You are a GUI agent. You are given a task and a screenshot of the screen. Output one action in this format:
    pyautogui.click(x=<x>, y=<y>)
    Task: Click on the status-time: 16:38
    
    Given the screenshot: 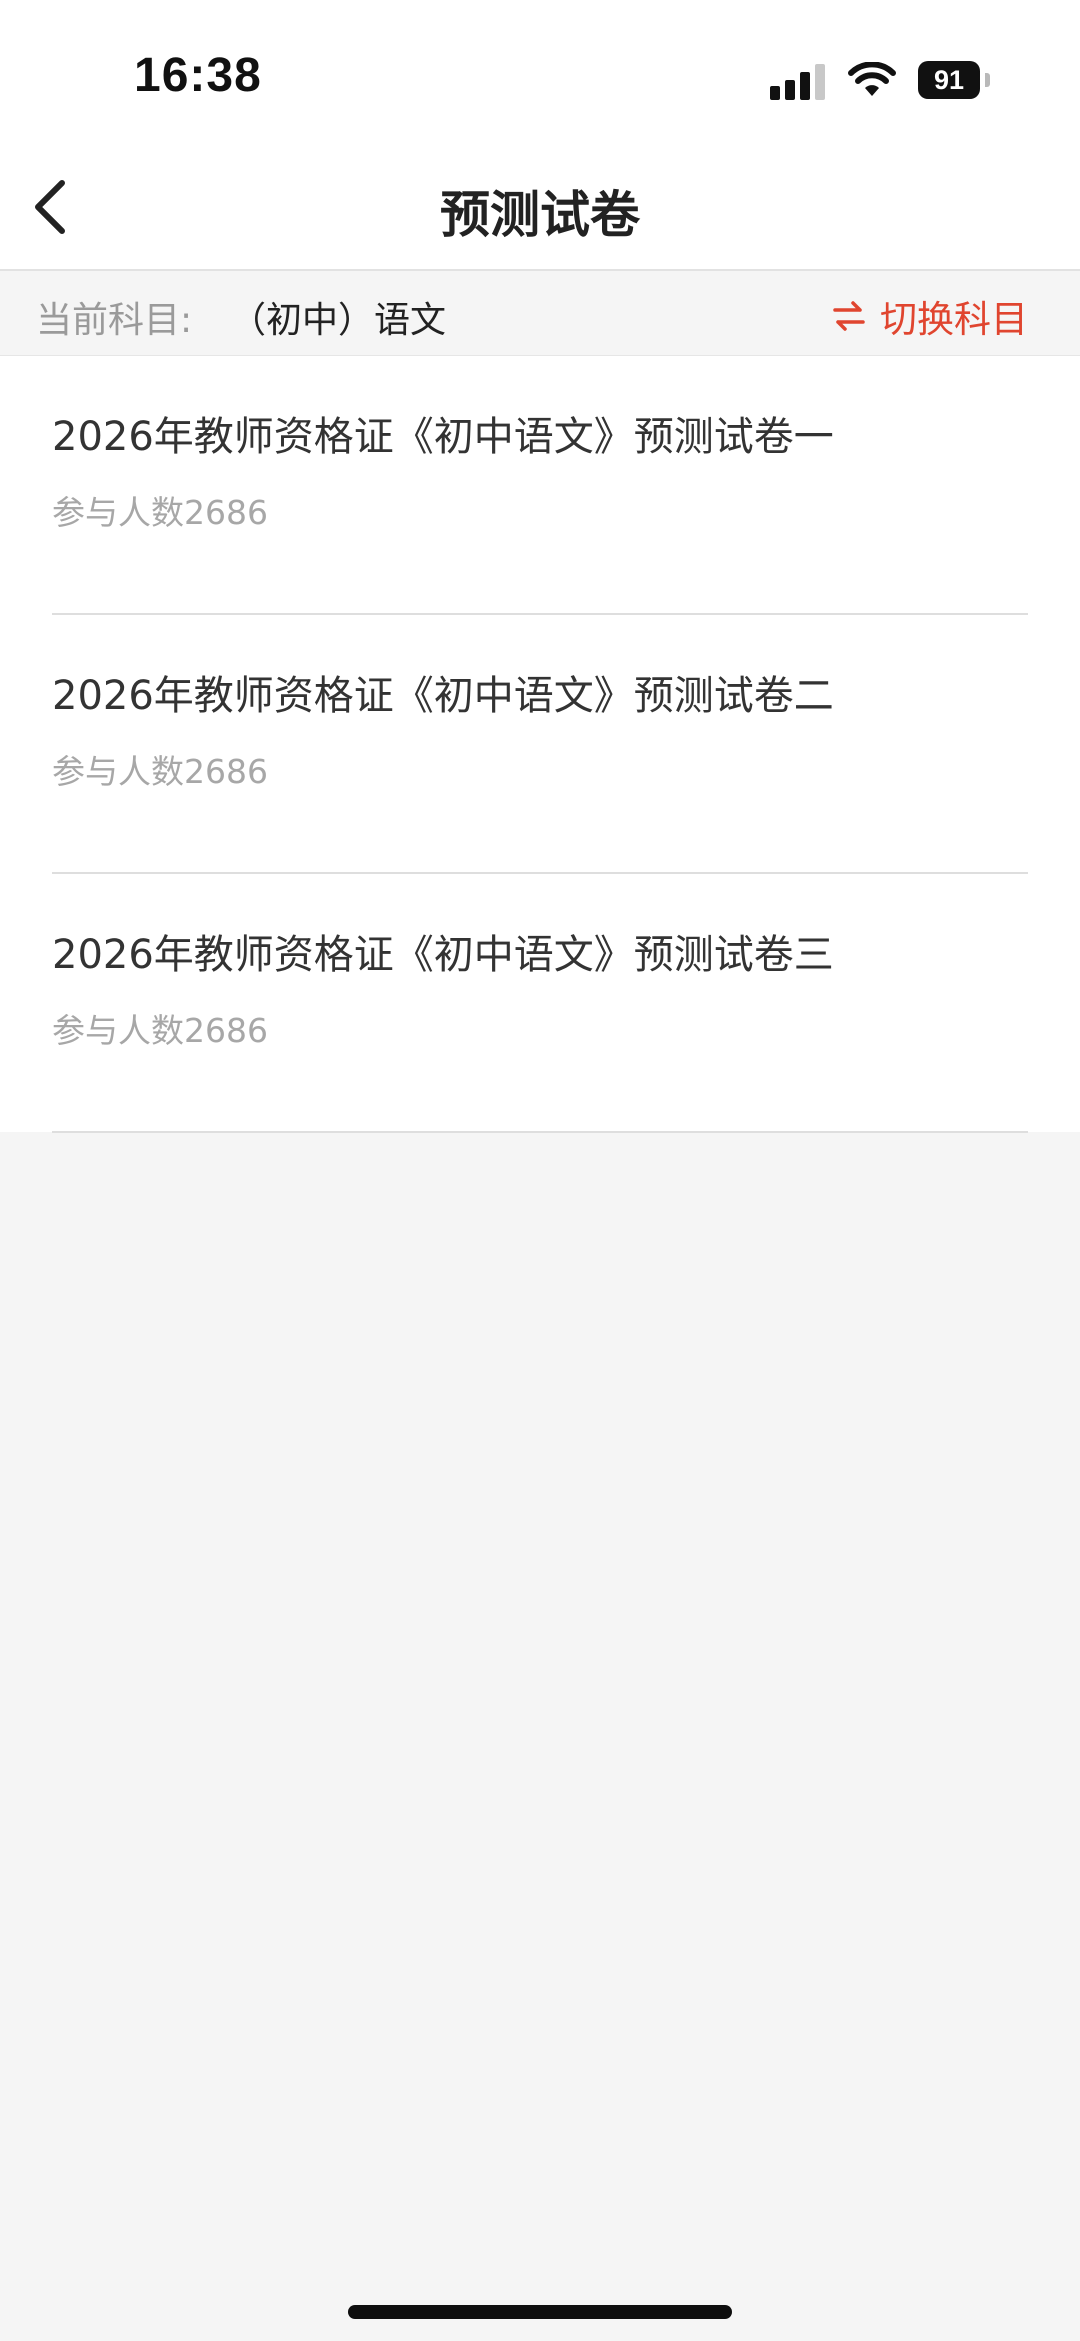 What is the action you would take?
    pyautogui.click(x=198, y=75)
    